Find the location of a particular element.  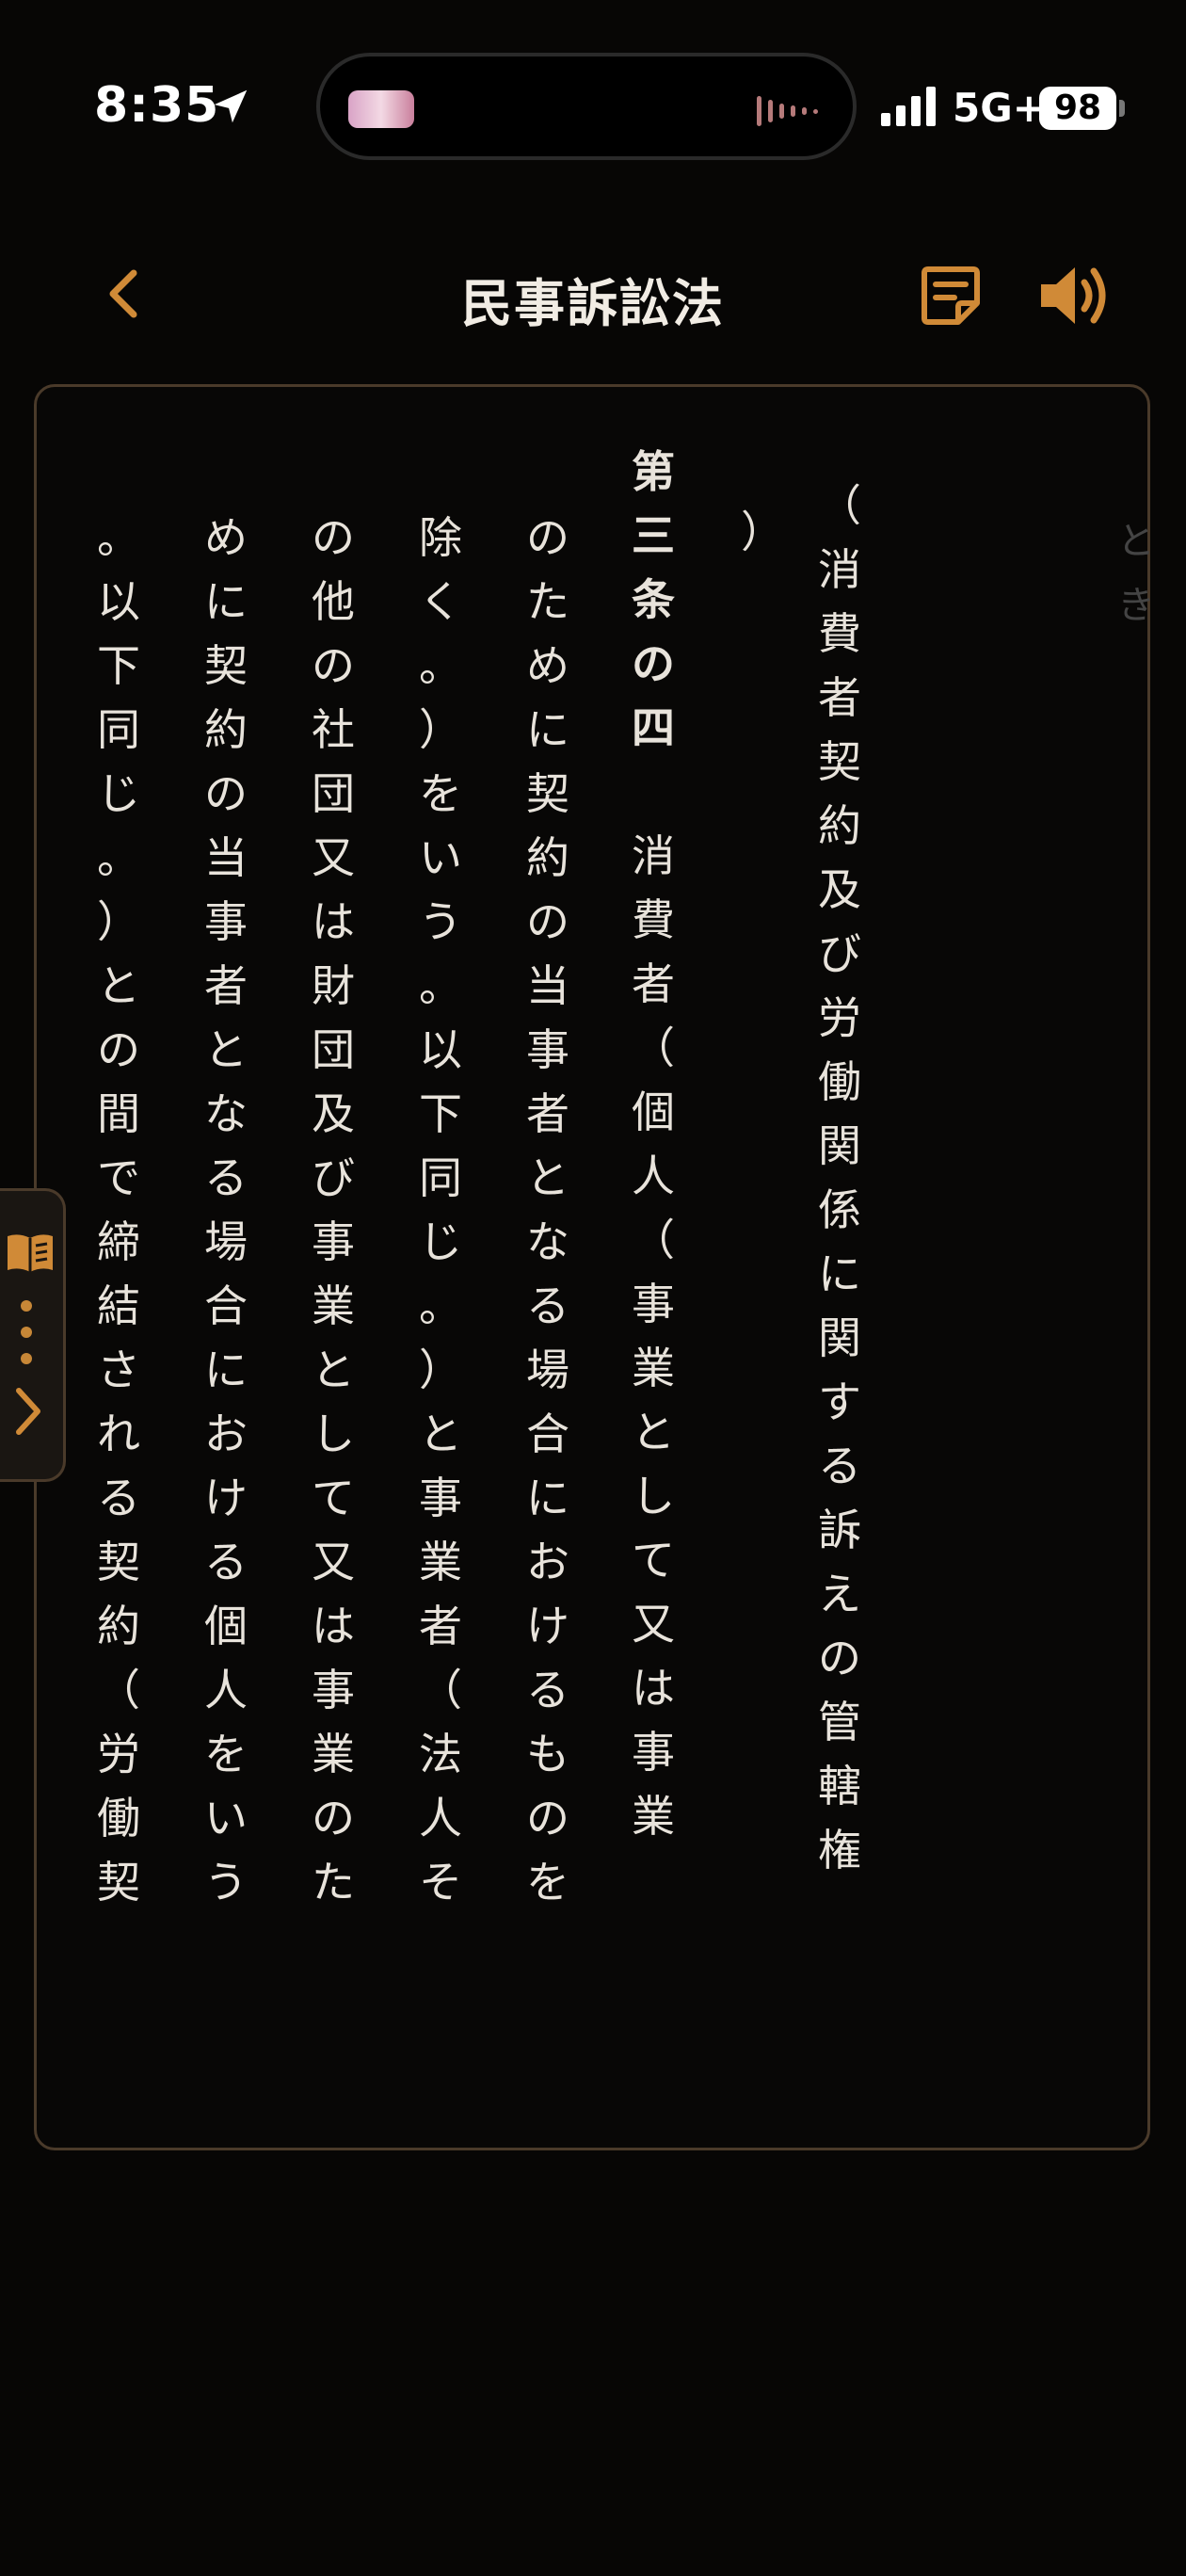

text-column: ） is located at coordinates (762, 532).